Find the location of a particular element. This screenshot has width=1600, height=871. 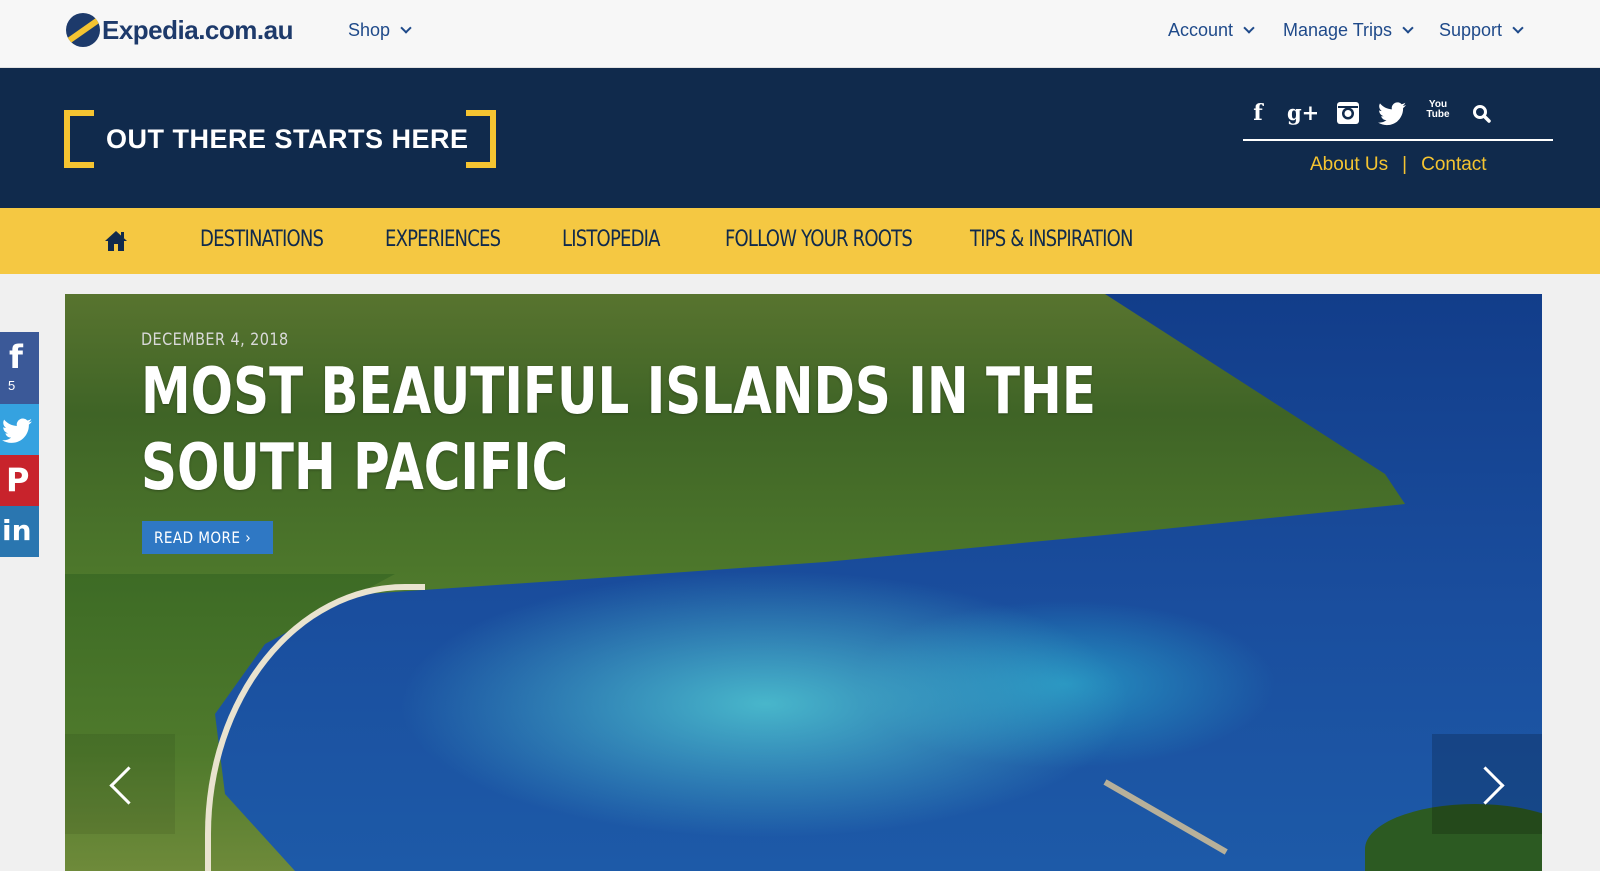

article-date: DECEMBER 4, 2018 is located at coordinates (215, 340).